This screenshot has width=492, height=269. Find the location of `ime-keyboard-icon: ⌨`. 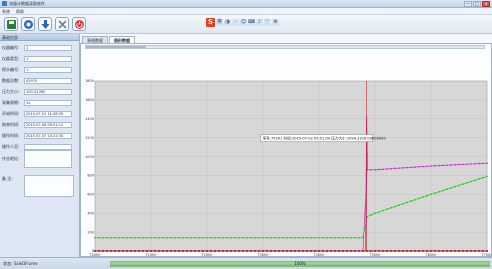

ime-keyboard-icon: ⌨ is located at coordinates (251, 22).